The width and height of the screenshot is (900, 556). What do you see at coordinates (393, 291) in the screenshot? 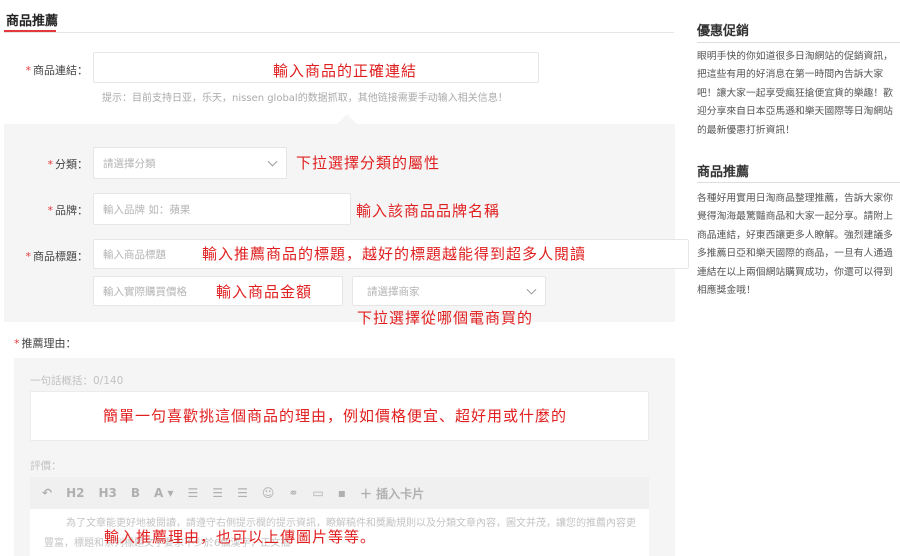
I see `merchant-select-value: 請選擇商家` at bounding box center [393, 291].